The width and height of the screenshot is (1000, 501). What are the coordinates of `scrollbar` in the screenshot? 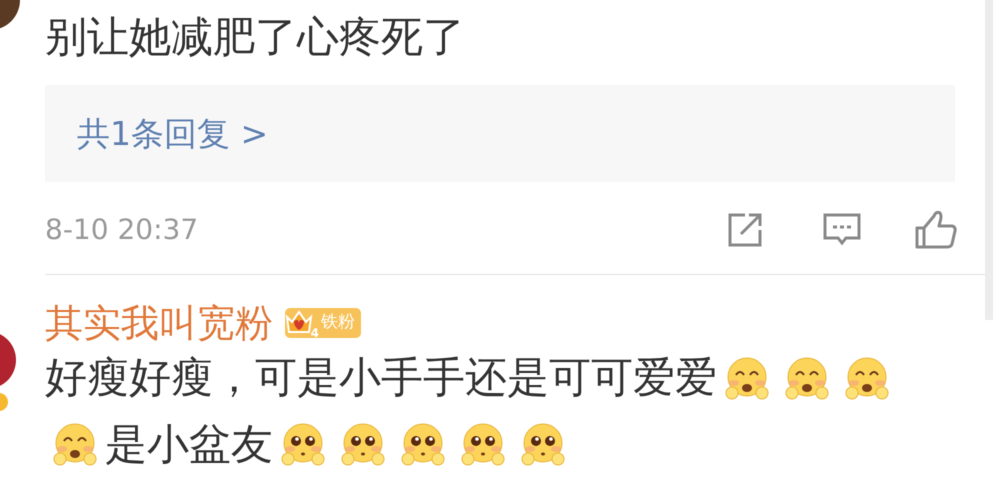 It's located at (989, 160).